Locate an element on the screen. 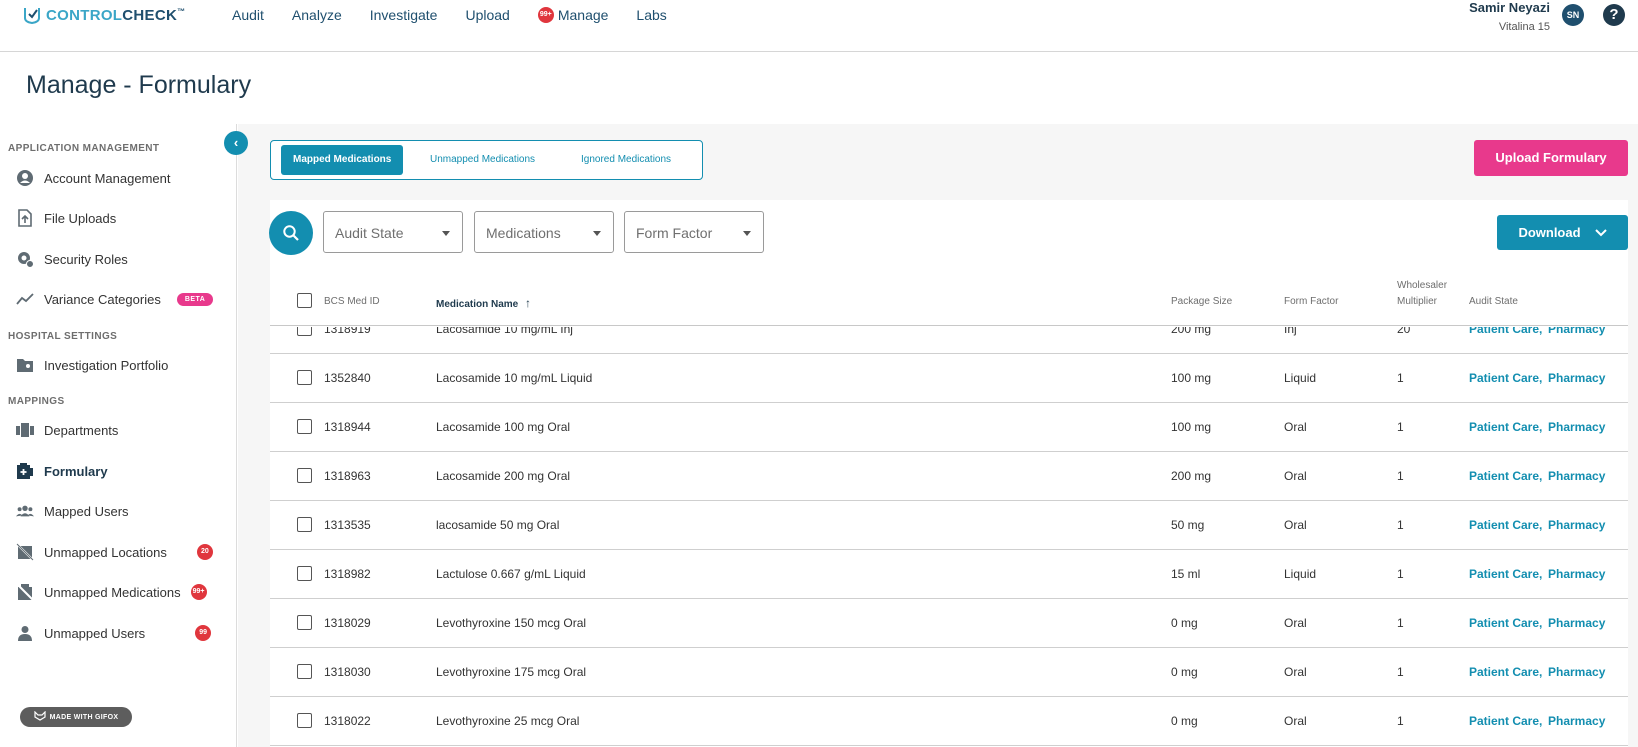 This screenshot has width=1638, height=747. sidebar-item-formulary: Formulary is located at coordinates (62, 471).